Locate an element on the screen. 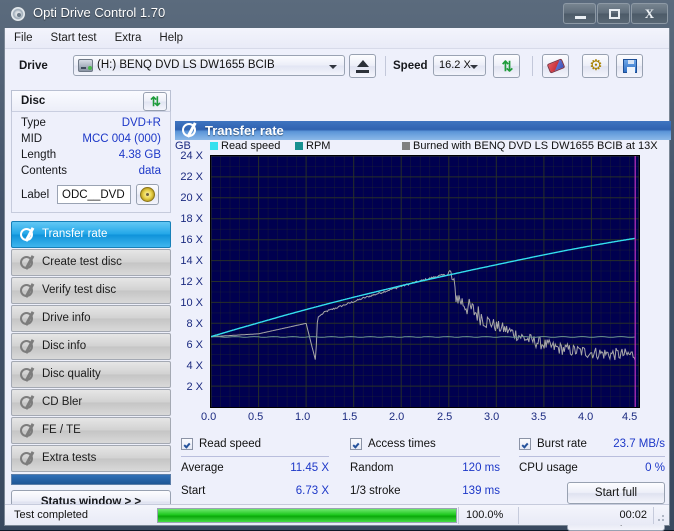 This screenshot has width=674, height=531. disc-row-mid: MID MCC 004 (000) is located at coordinates (91, 140).